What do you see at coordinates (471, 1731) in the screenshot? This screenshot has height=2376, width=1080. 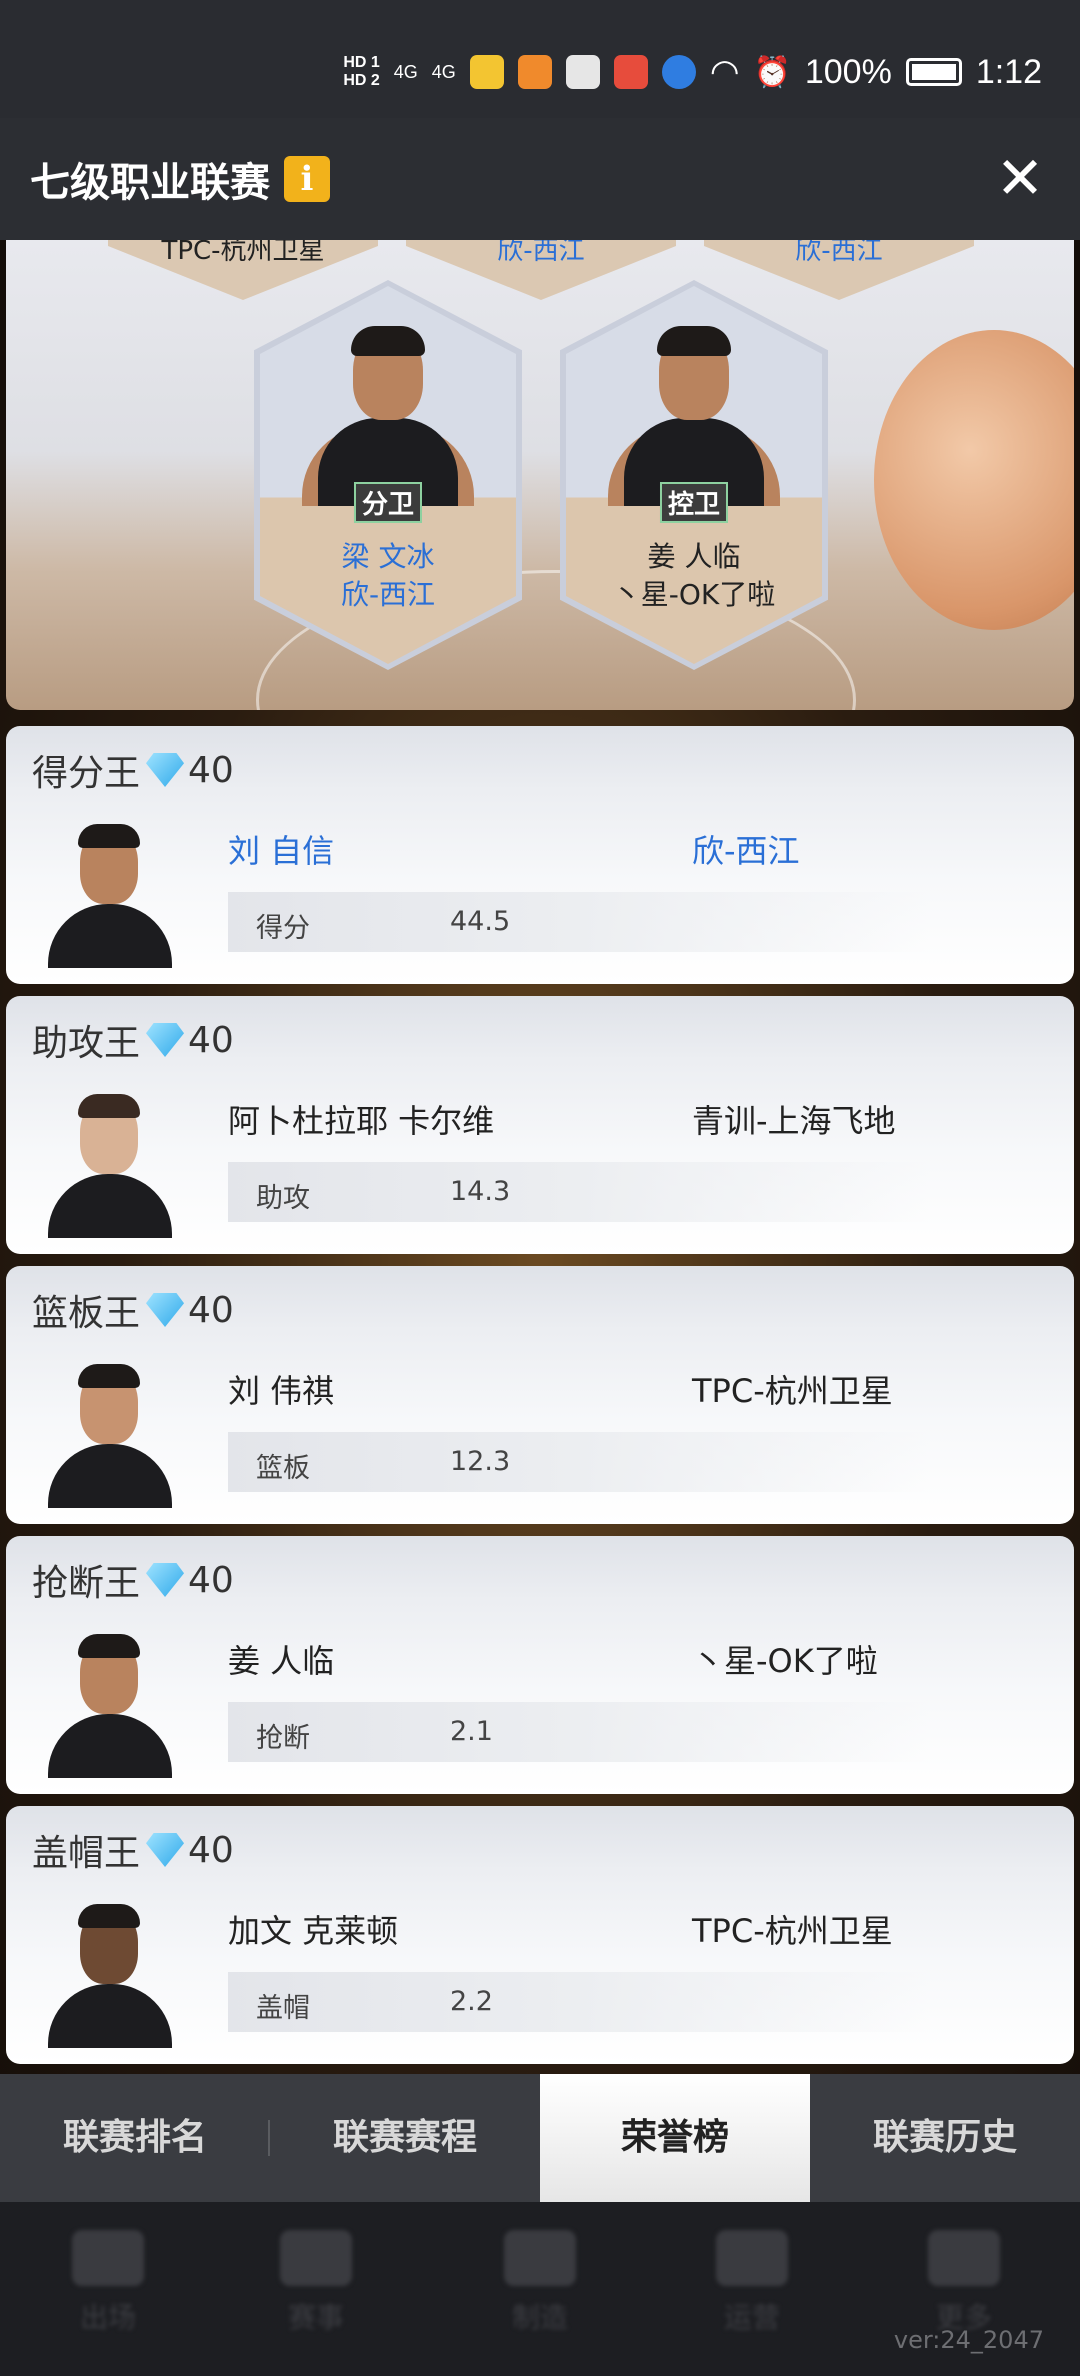 I see `stat-value: 2.1` at bounding box center [471, 1731].